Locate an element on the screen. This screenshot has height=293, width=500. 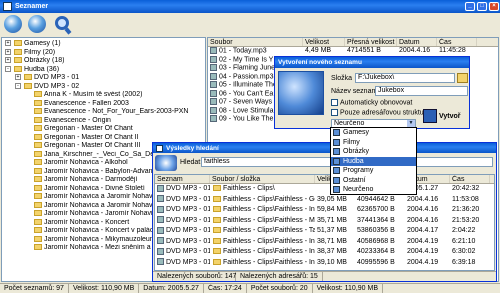
tree-item: Anna K - Musím tě svést (2002) is located at coordinates (103, 95).